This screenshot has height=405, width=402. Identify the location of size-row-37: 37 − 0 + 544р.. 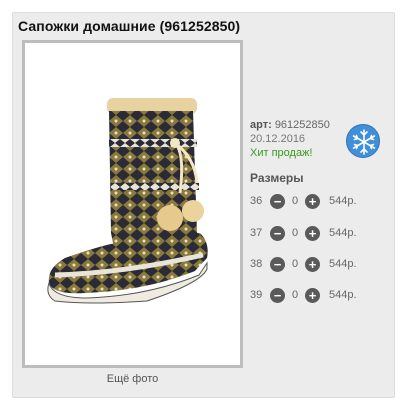
(303, 233).